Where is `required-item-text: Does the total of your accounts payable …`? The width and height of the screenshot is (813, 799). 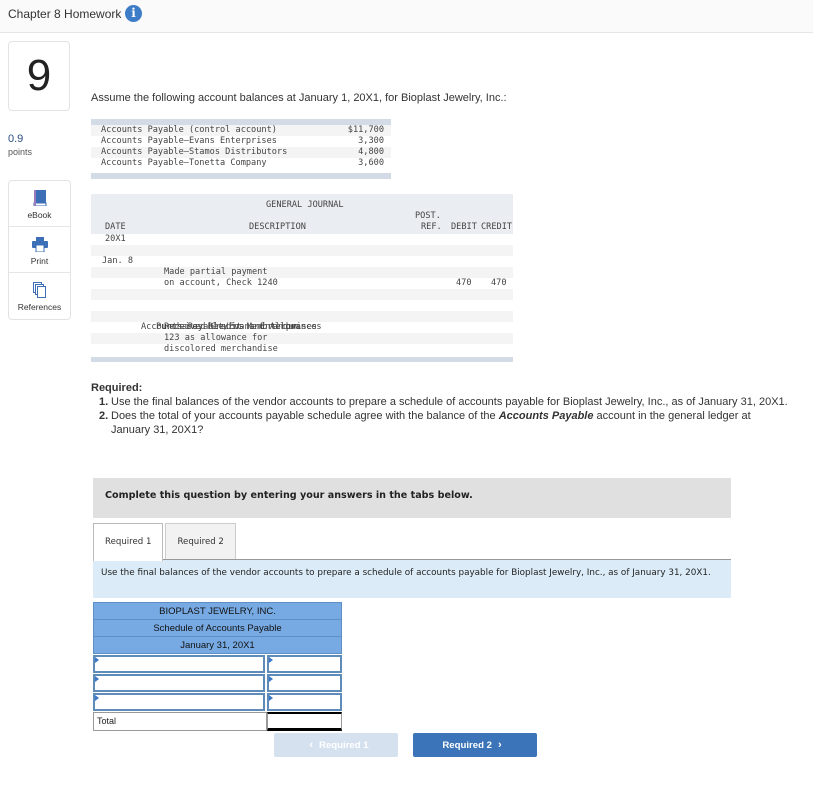
required-item-text: Does the total of your accounts payable … is located at coordinates (451, 423).